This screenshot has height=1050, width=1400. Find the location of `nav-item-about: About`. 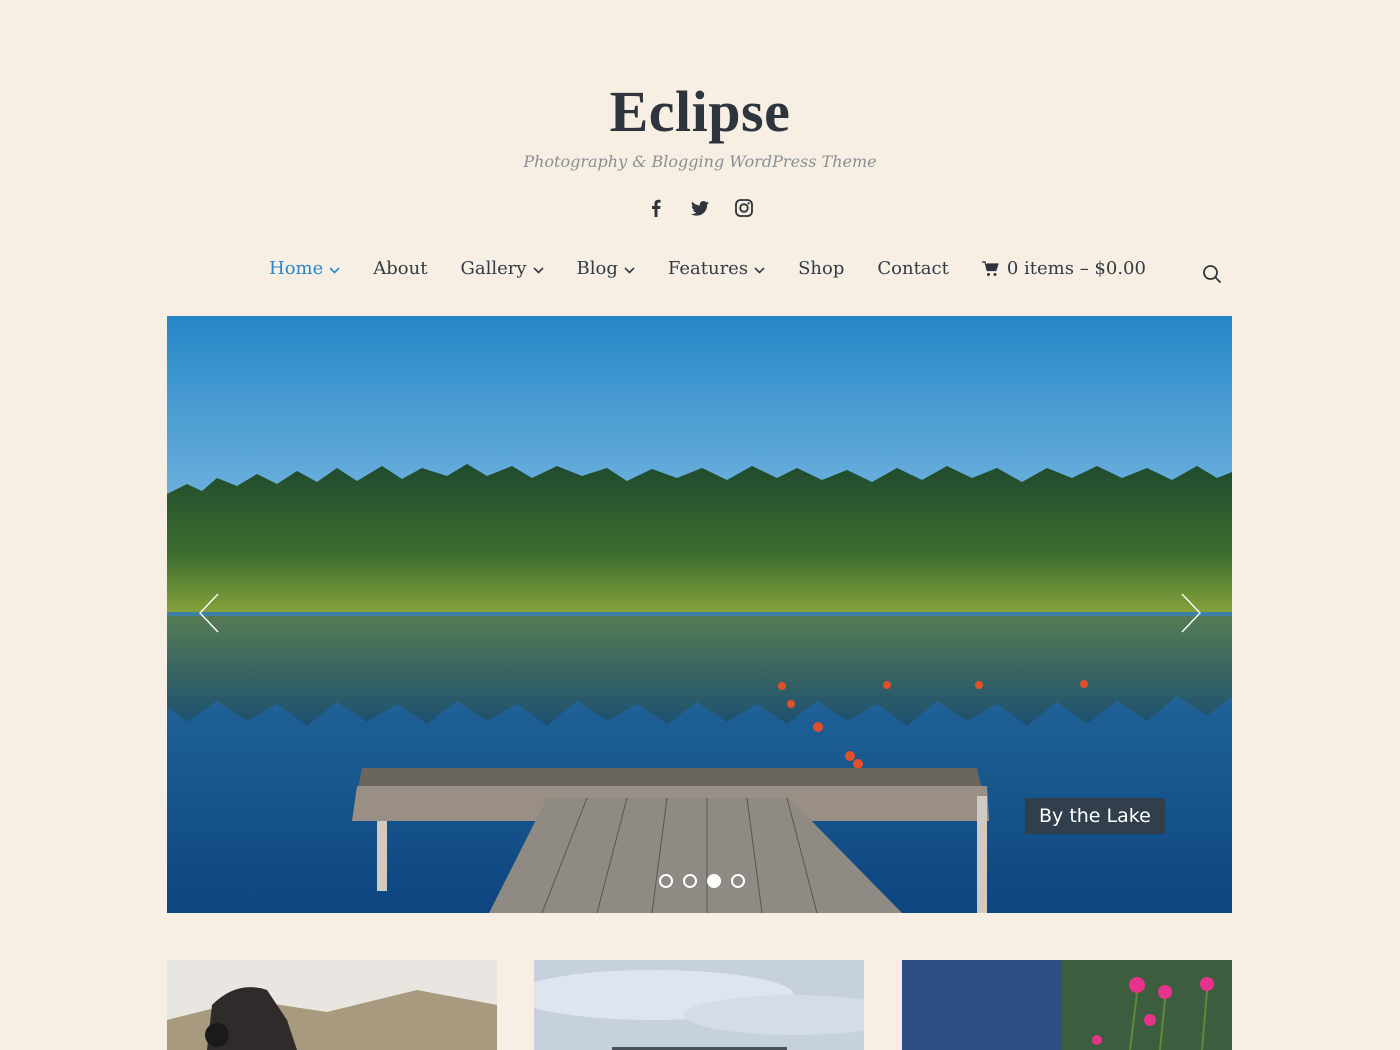

nav-item-about: About is located at coordinates (400, 268).